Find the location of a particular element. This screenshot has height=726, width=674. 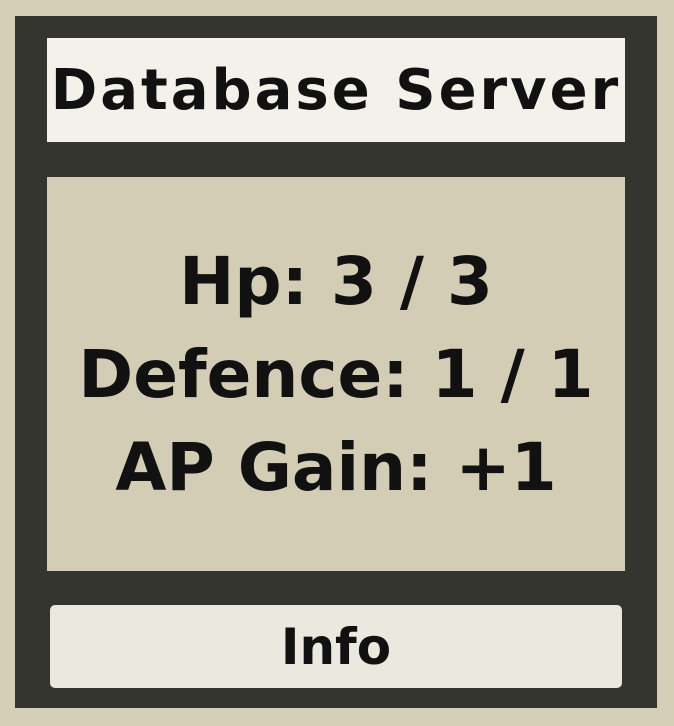

info-button: Info is located at coordinates (336, 646).